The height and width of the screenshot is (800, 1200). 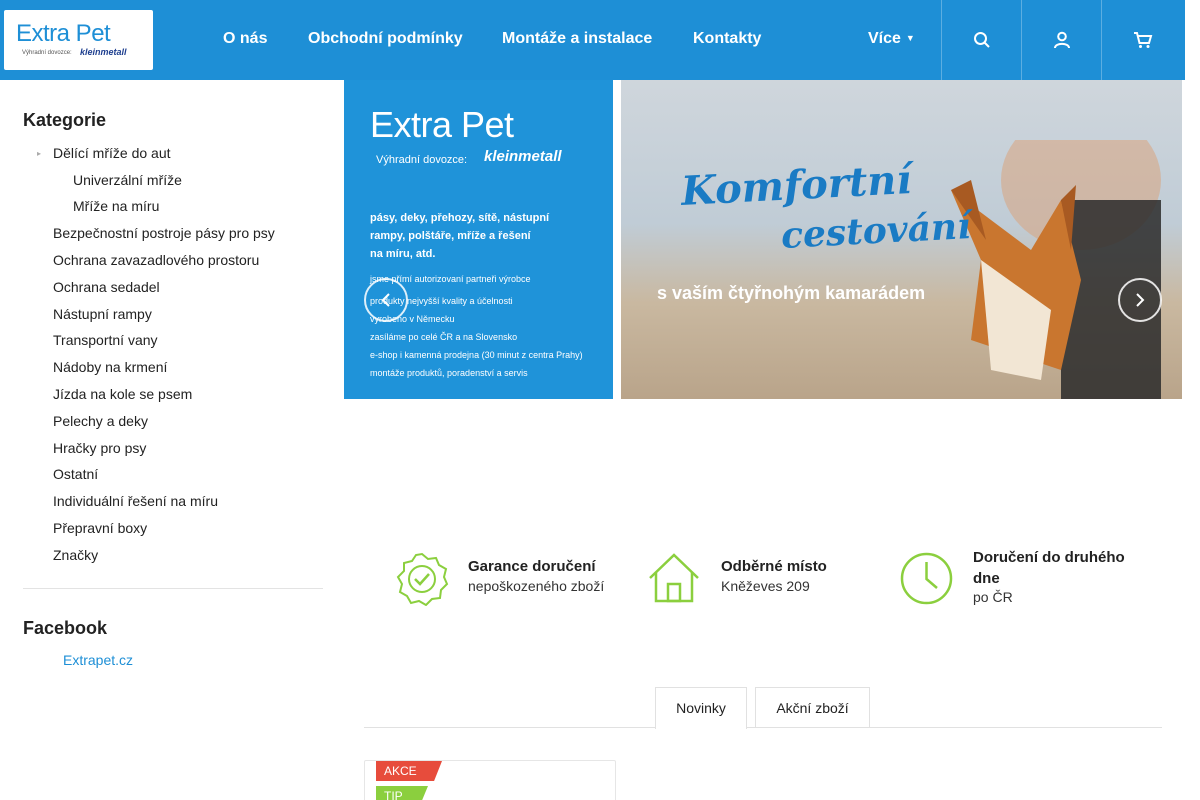 What do you see at coordinates (100, 528) in the screenshot?
I see `category-item: Přepravní boxy` at bounding box center [100, 528].